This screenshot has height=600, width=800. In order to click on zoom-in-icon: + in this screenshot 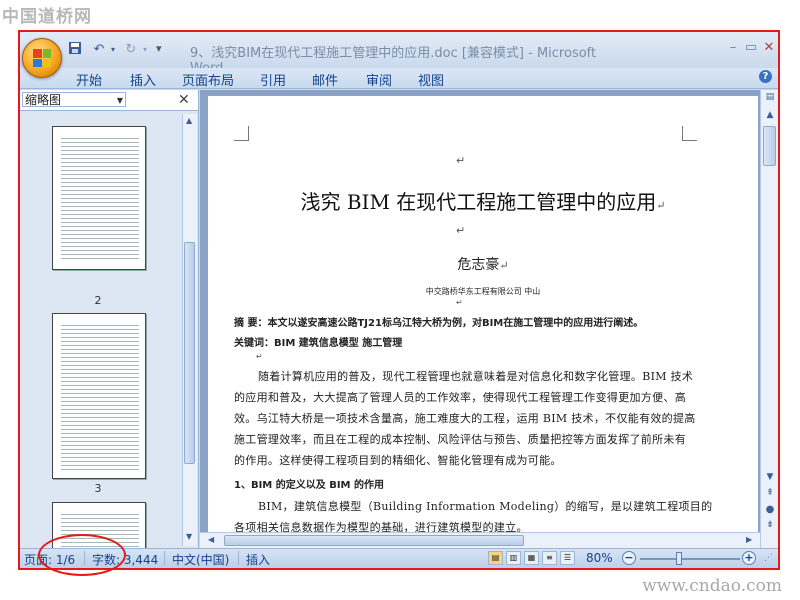, I will do `click(749, 558)`.